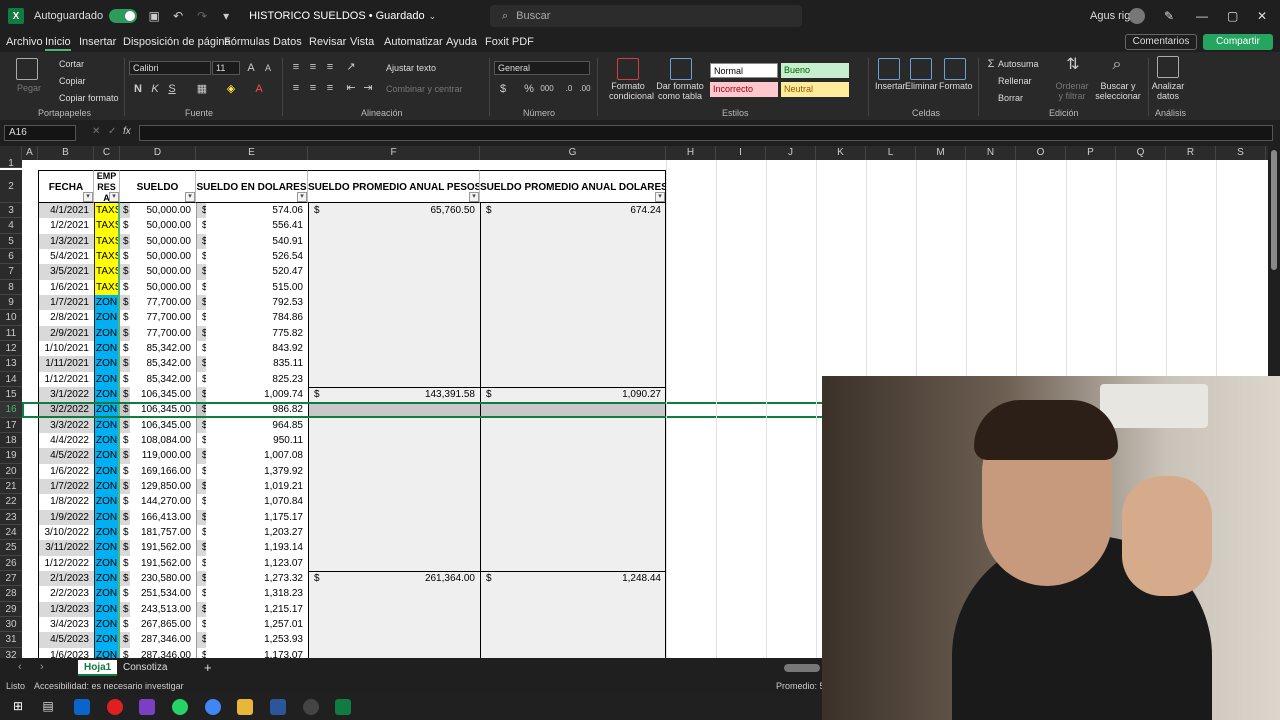 The height and width of the screenshot is (720, 1280). What do you see at coordinates (744, 70) in the screenshot?
I see `style-normal: Normal` at bounding box center [744, 70].